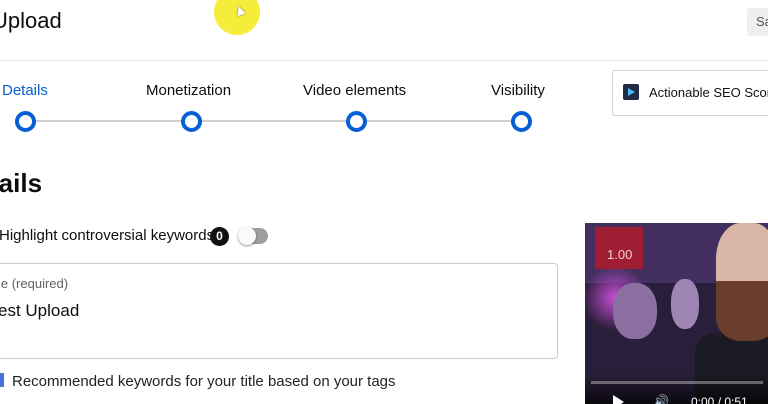 The width and height of the screenshot is (768, 404). I want to click on video-time: 0:00 / 0:51, so click(719, 399).